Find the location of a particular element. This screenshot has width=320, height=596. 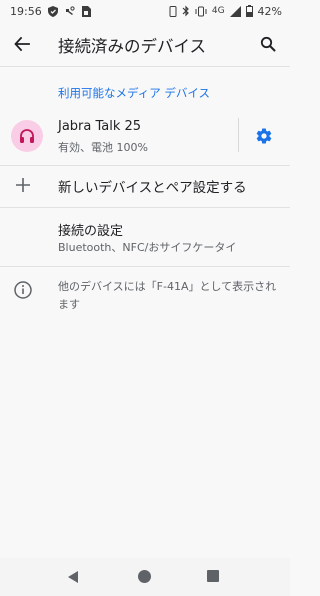

headset-icon is located at coordinates (27, 136).